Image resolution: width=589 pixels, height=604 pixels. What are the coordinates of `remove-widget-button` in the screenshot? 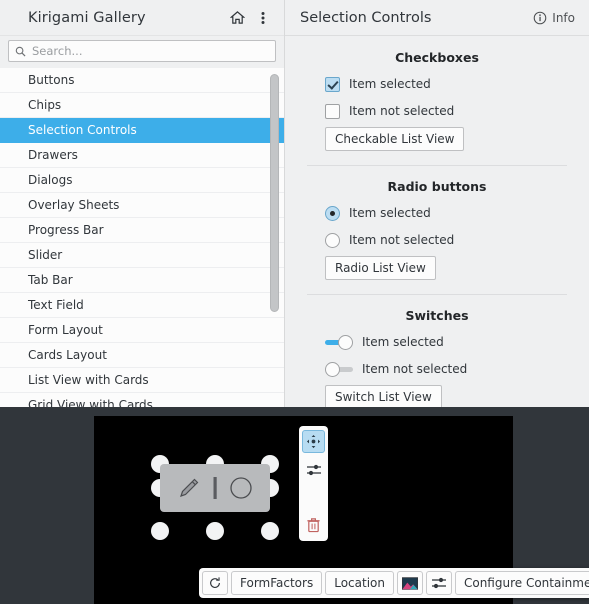 It's located at (313, 524).